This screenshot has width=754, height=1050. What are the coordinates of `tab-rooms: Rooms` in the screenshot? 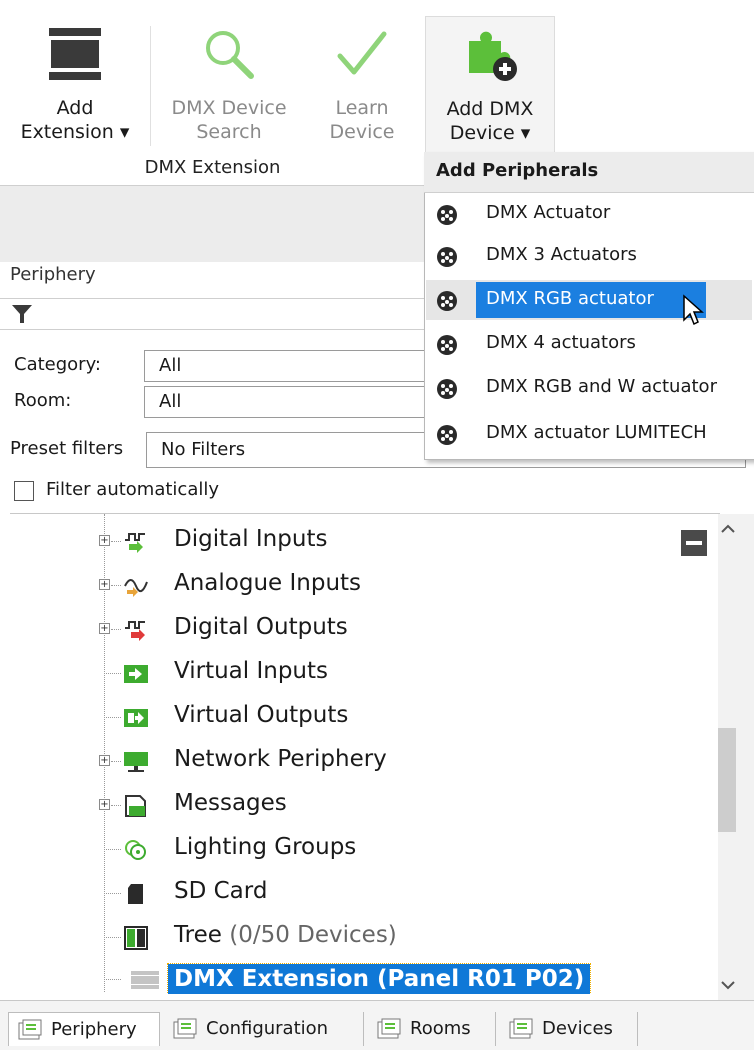 It's located at (432, 1029).